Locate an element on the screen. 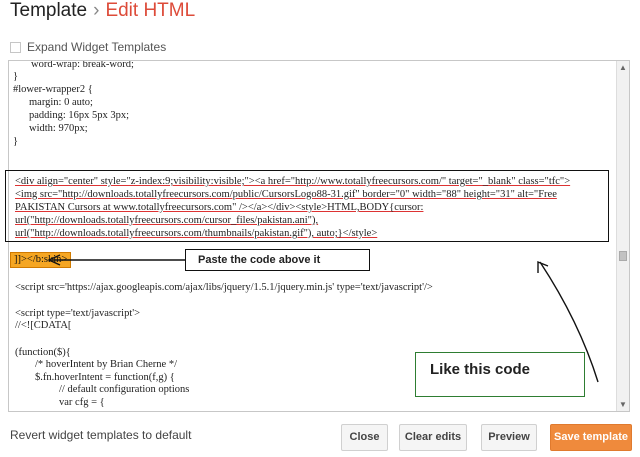 The height and width of the screenshot is (457, 640). scrollbar-thumb is located at coordinates (623, 256).